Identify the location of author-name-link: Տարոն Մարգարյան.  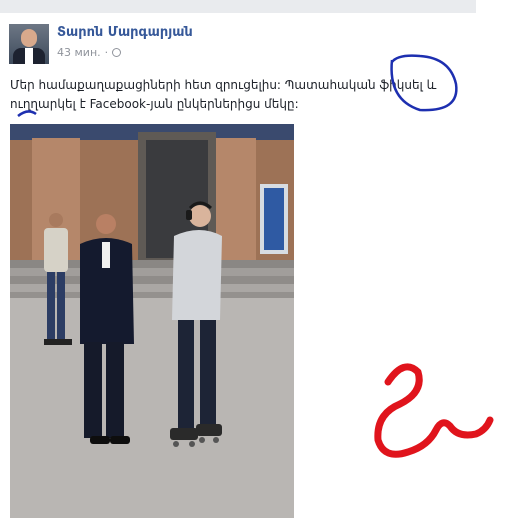
(125, 32).